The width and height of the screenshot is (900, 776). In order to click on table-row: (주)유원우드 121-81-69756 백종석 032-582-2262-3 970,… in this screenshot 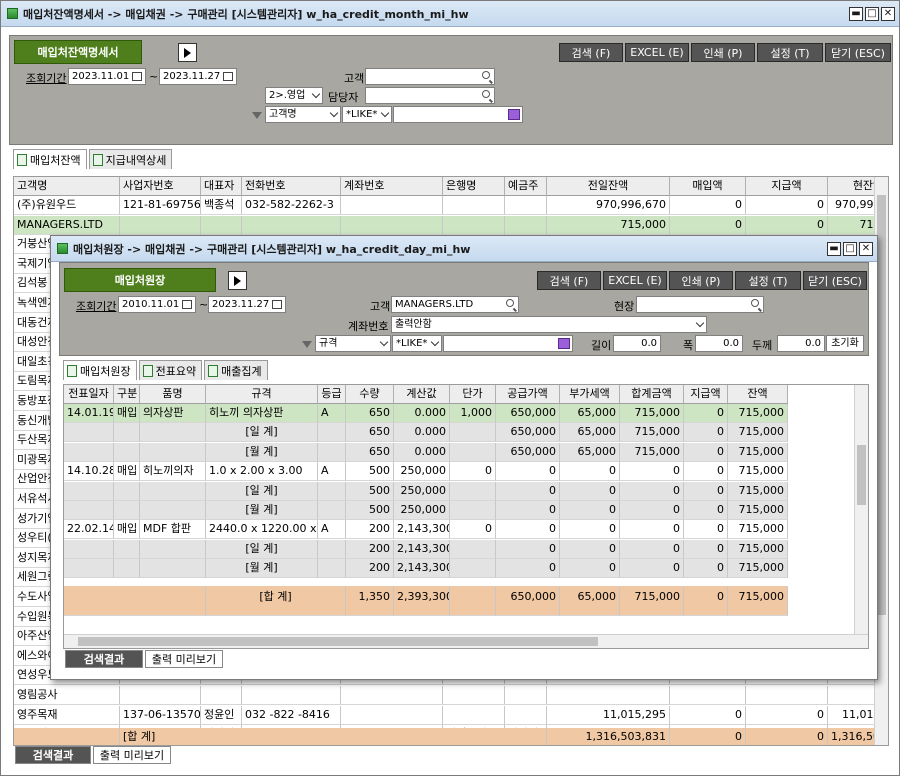, I will do `click(451, 205)`.